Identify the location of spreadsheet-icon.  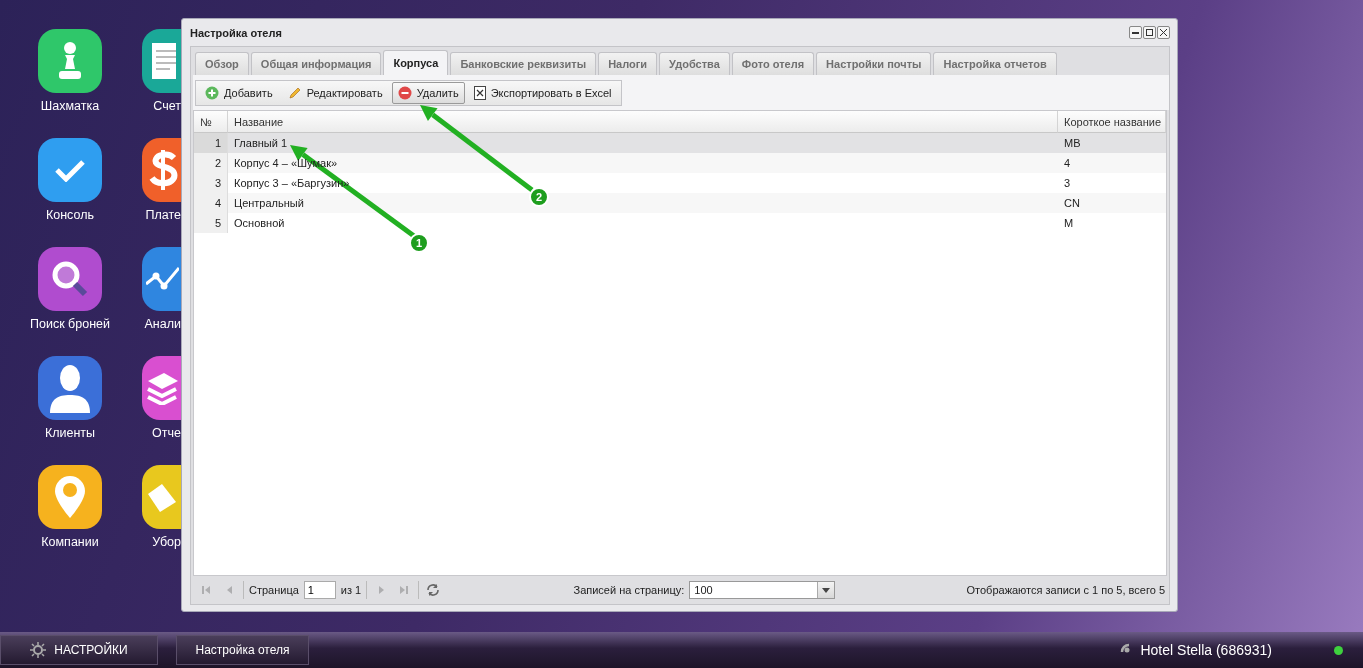
(479, 93).